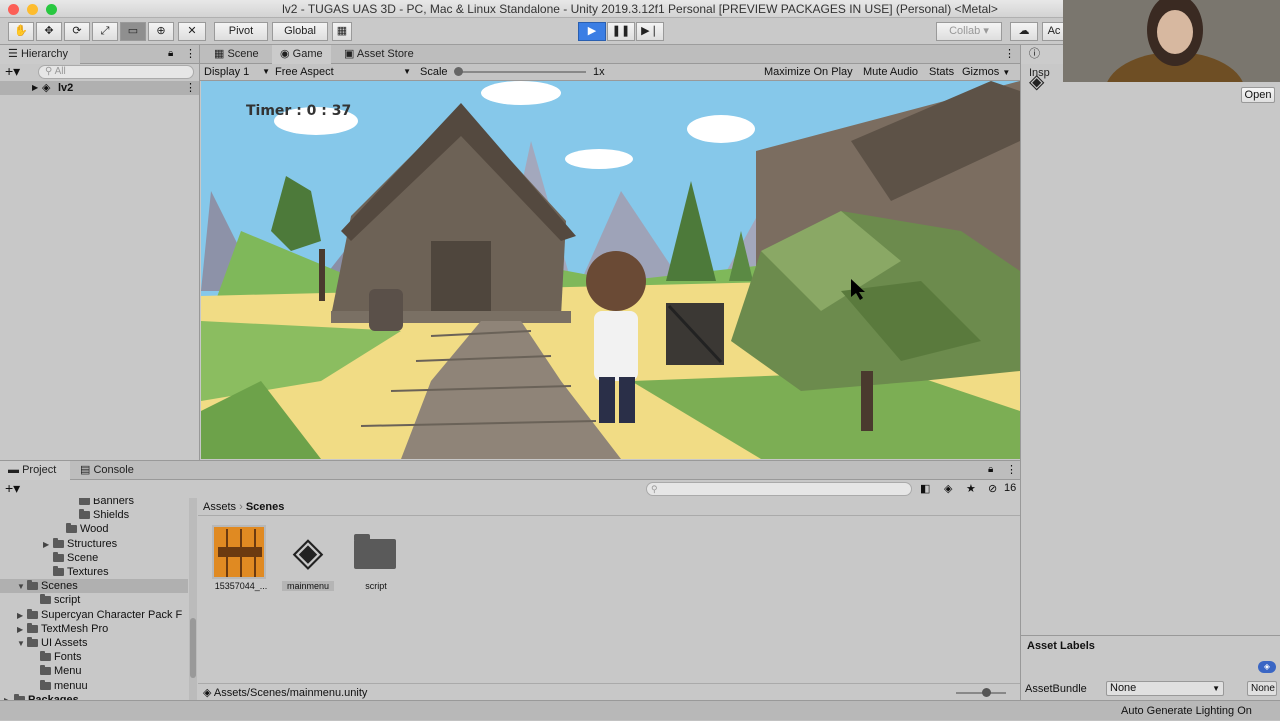 This screenshot has height=721, width=1280. Describe the element at coordinates (94, 686) in the screenshot. I see `tree-item: menuu` at that location.